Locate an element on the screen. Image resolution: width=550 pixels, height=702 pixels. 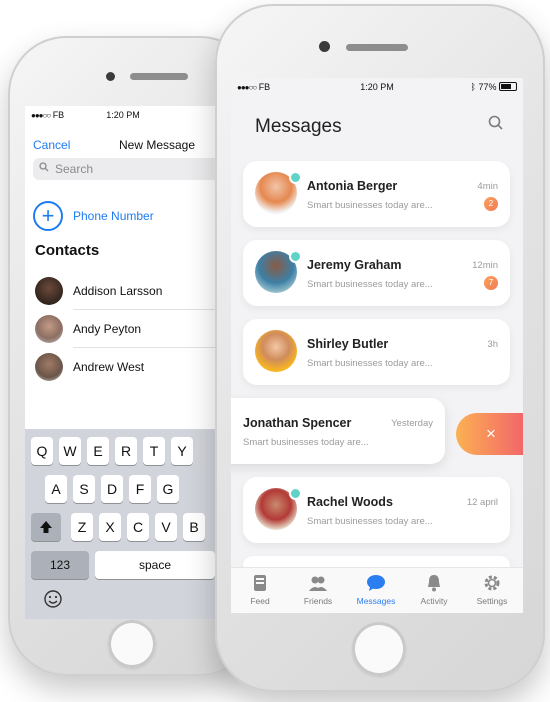
contact-name: Antonia Berger is located at coordinates (352, 186).